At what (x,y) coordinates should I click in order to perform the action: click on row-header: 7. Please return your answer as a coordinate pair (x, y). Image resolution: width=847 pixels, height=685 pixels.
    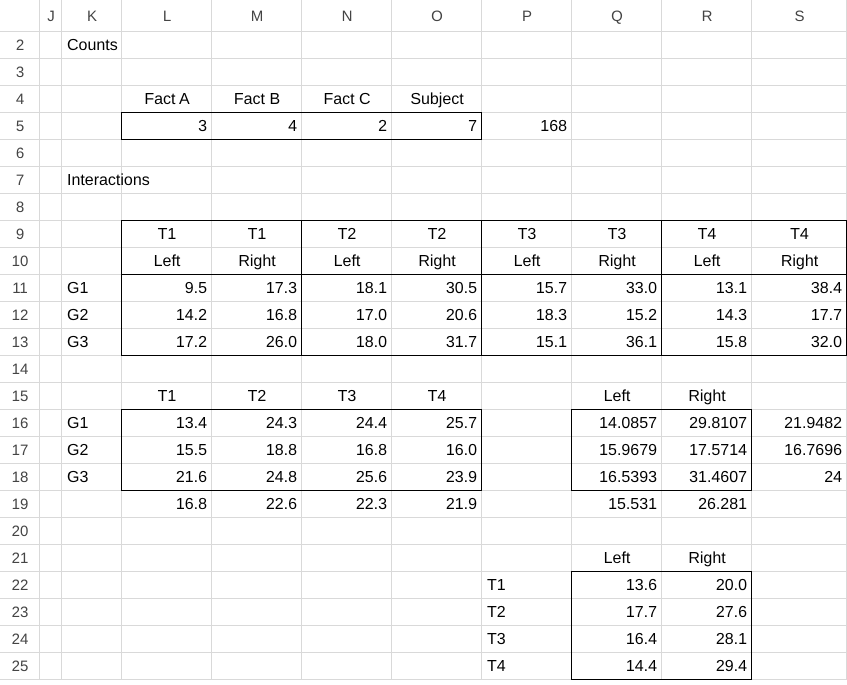
    Looking at the image, I should click on (20, 180).